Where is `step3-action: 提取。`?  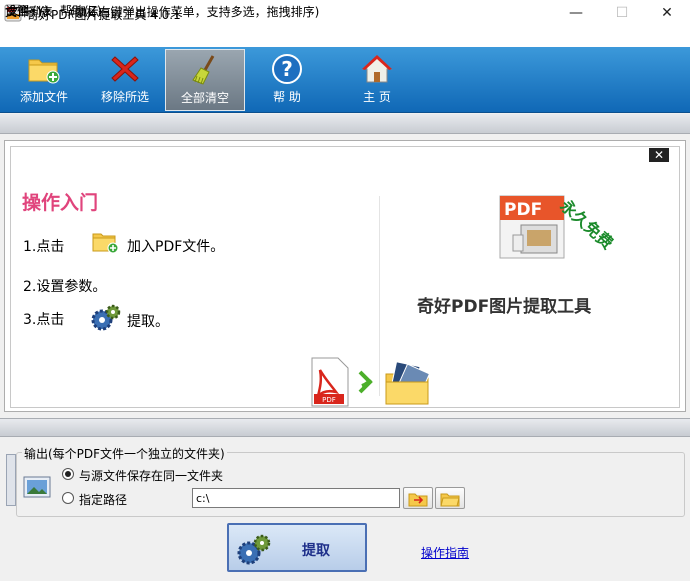 step3-action: 提取。 is located at coordinates (148, 322).